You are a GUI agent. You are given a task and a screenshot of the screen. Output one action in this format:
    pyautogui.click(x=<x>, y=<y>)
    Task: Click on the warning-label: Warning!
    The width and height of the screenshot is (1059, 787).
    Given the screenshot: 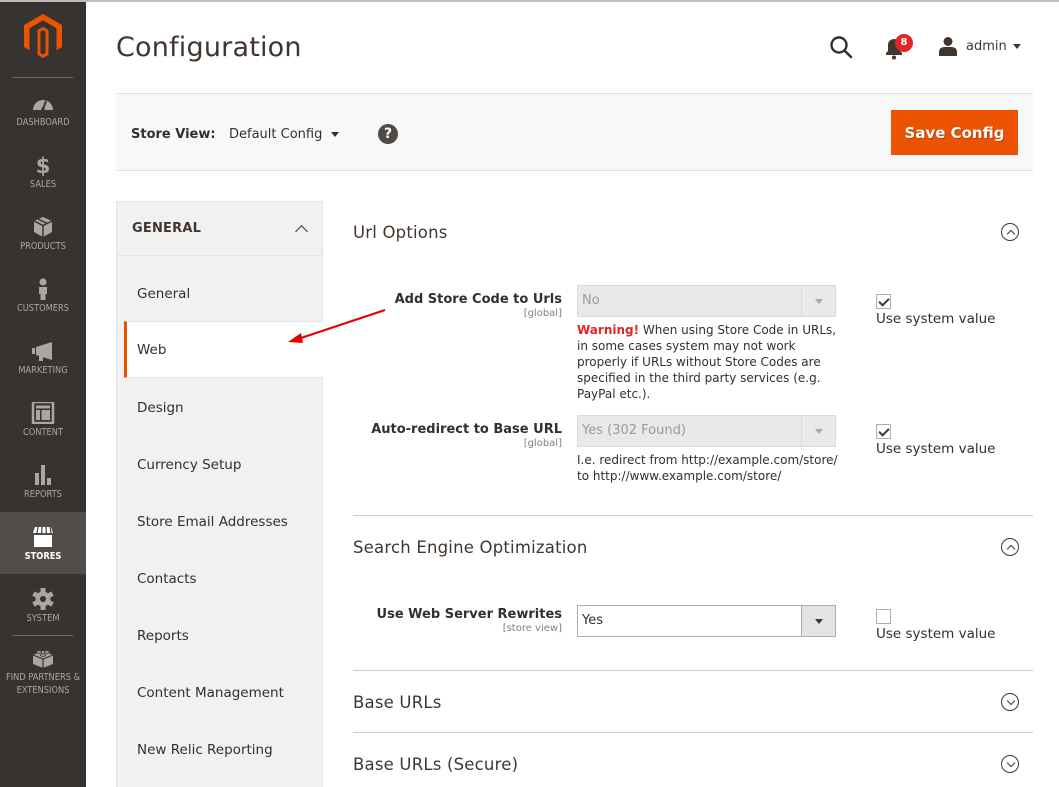 What is the action you would take?
    pyautogui.click(x=608, y=330)
    